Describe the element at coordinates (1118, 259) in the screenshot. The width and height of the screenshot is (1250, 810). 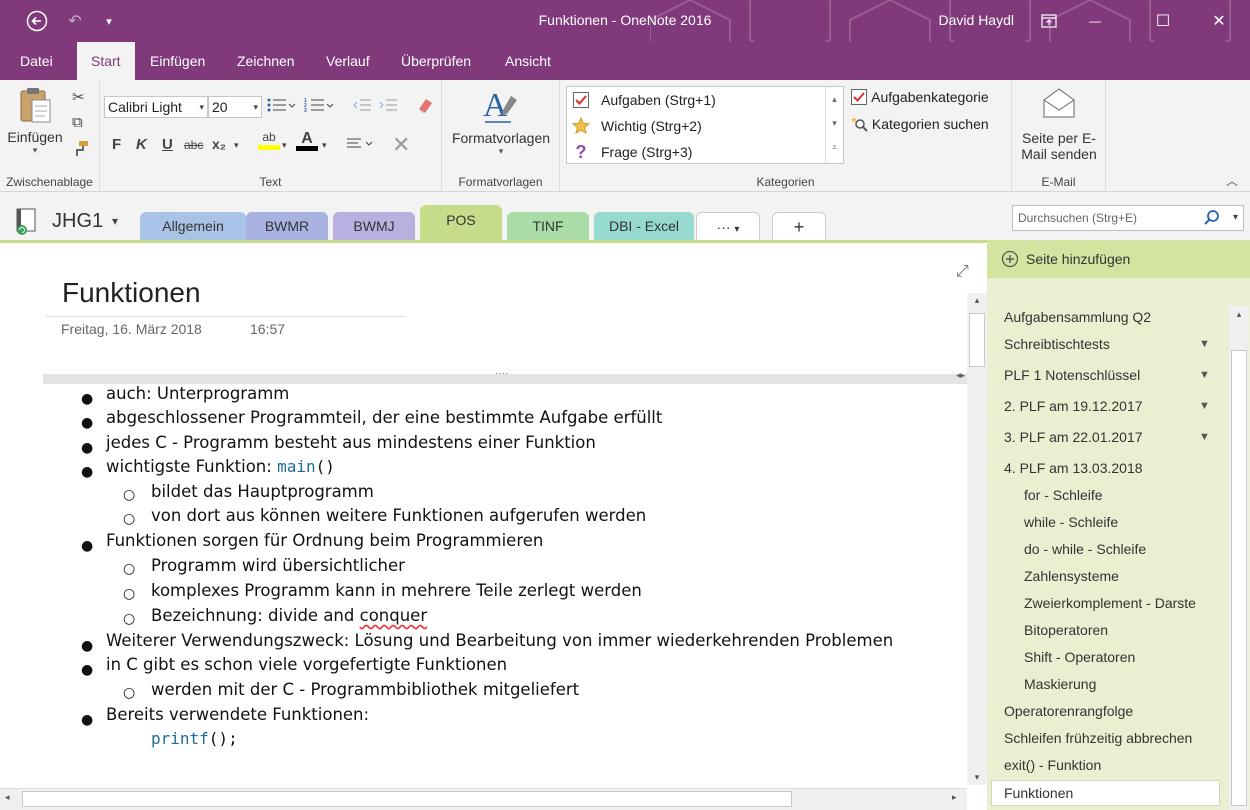
I see `add-page-button: Seite hinzufügen` at that location.